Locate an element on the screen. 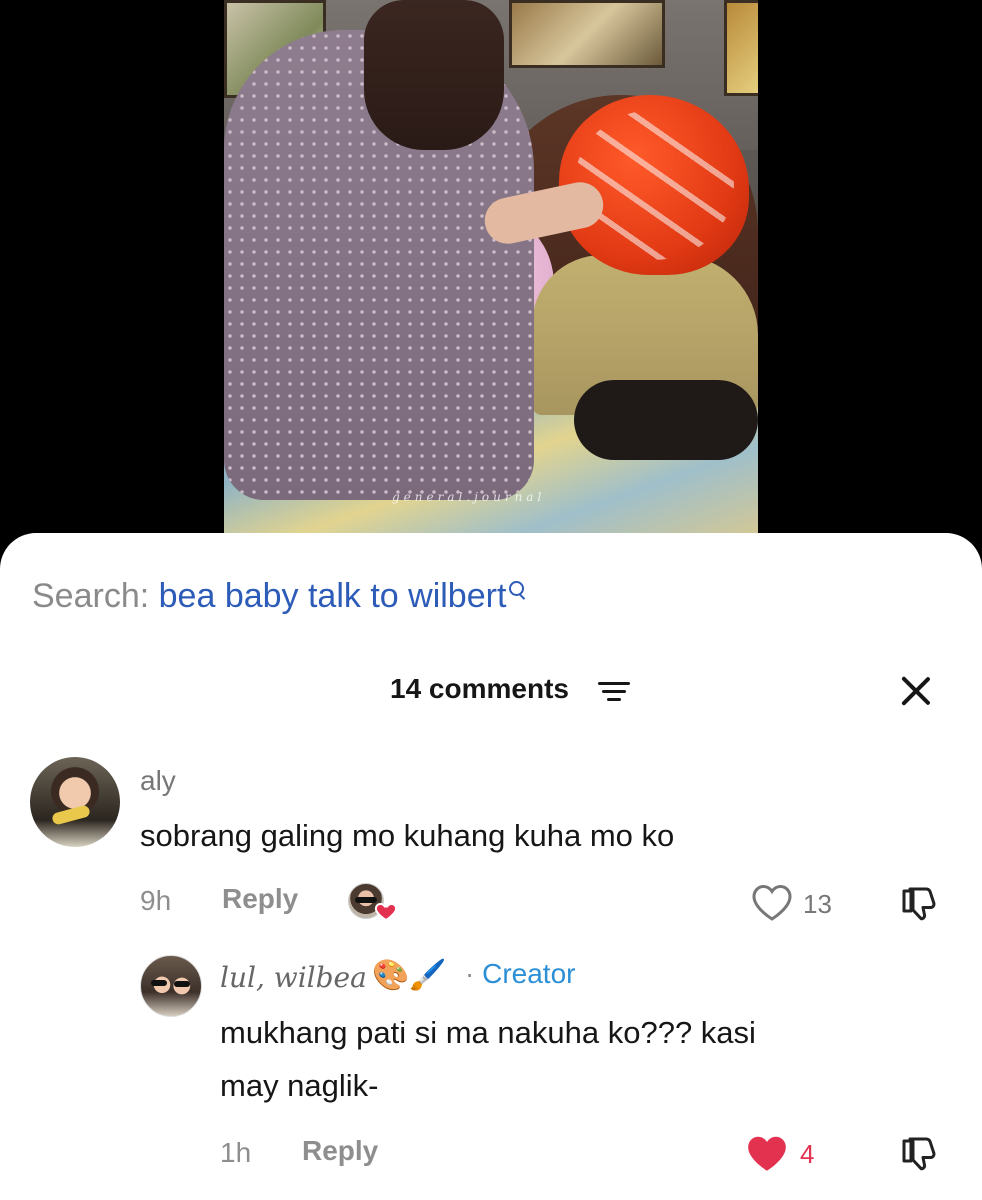 The width and height of the screenshot is (982, 1200). heart-icon is located at coordinates (386, 912).